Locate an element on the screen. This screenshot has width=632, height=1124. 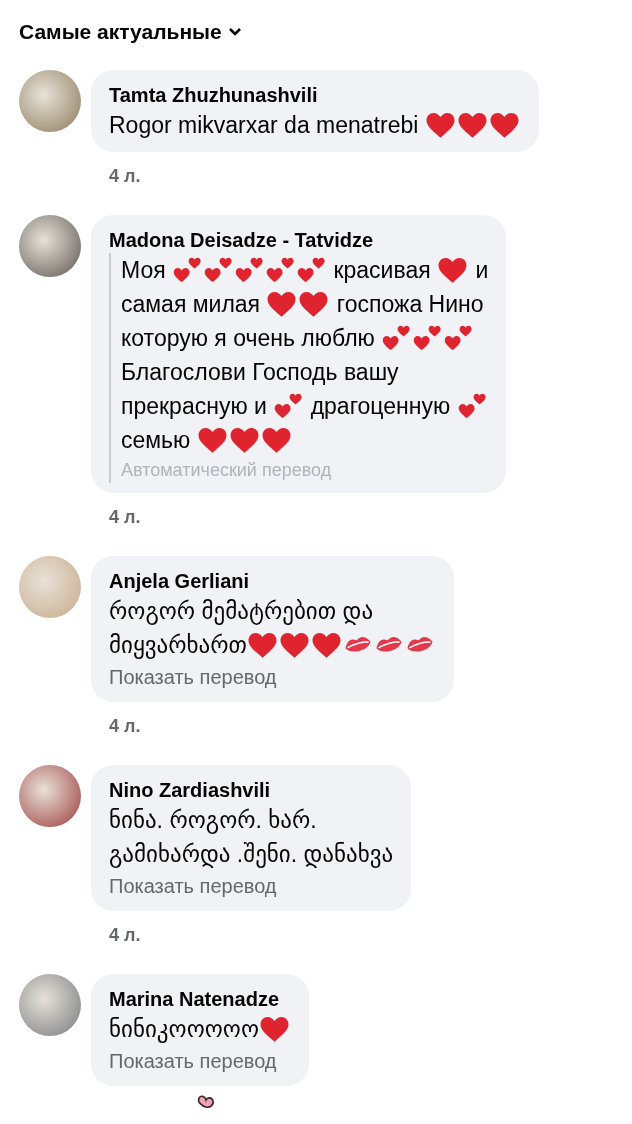
heart-reaction-icon is located at coordinates (206, 1102).